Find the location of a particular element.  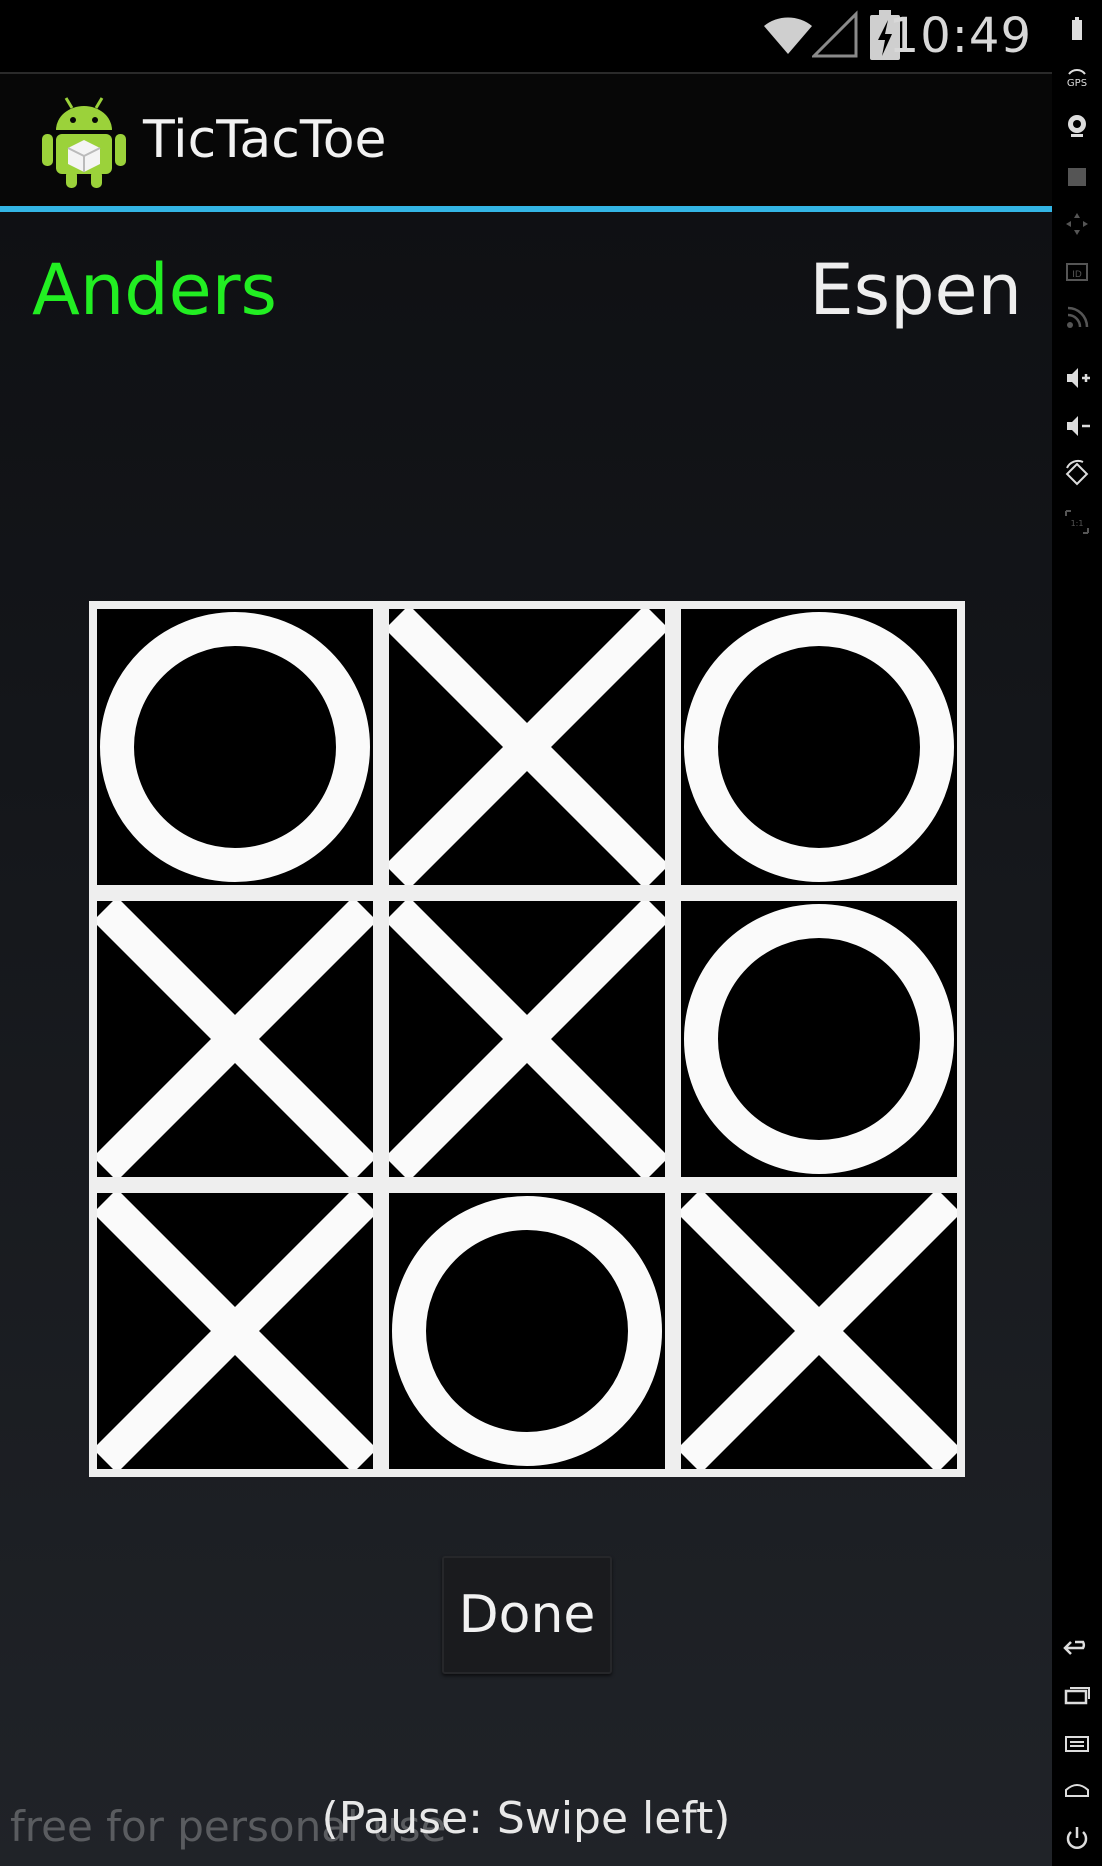

action-bar: TicTacToe is located at coordinates (526, 141).